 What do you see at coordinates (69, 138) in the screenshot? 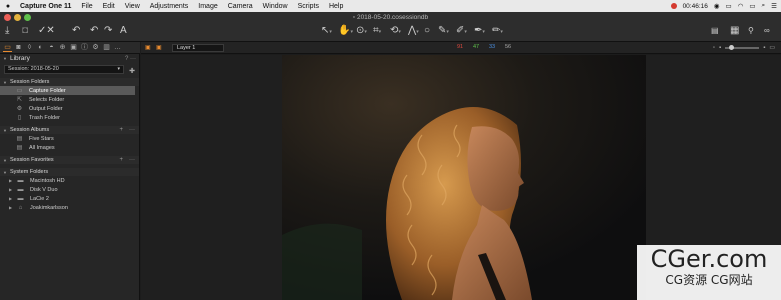
I see `album-five-stars: ▤ Five Stars` at bounding box center [69, 138].